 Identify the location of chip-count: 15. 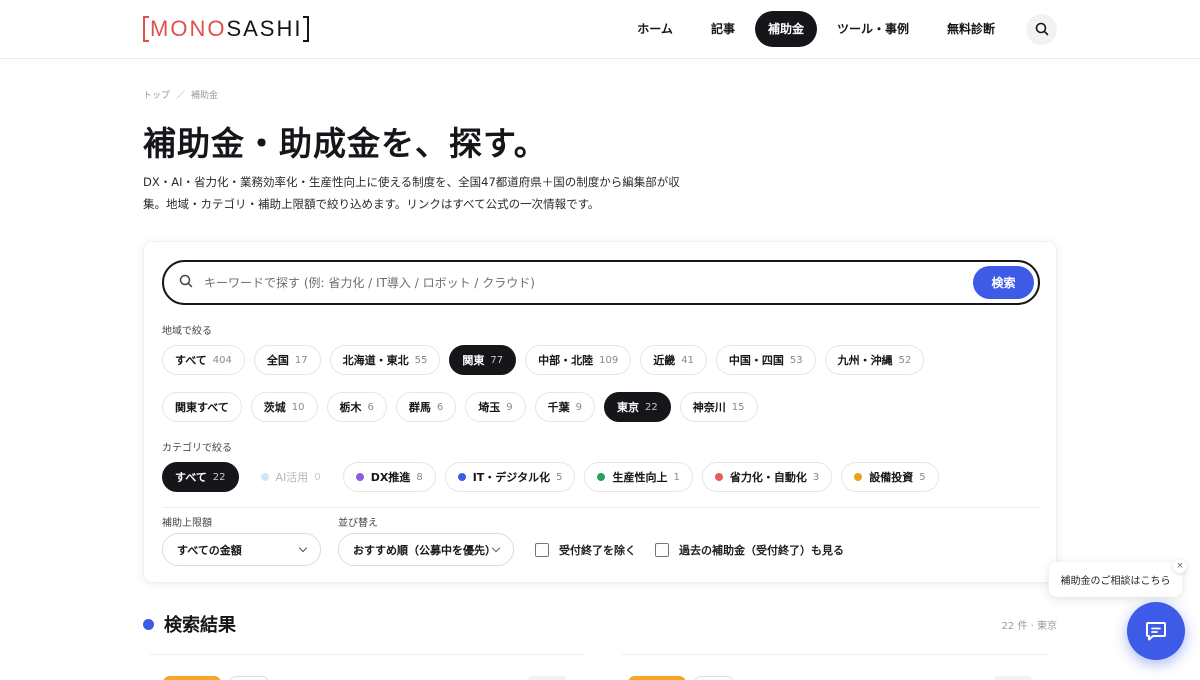
(738, 407).